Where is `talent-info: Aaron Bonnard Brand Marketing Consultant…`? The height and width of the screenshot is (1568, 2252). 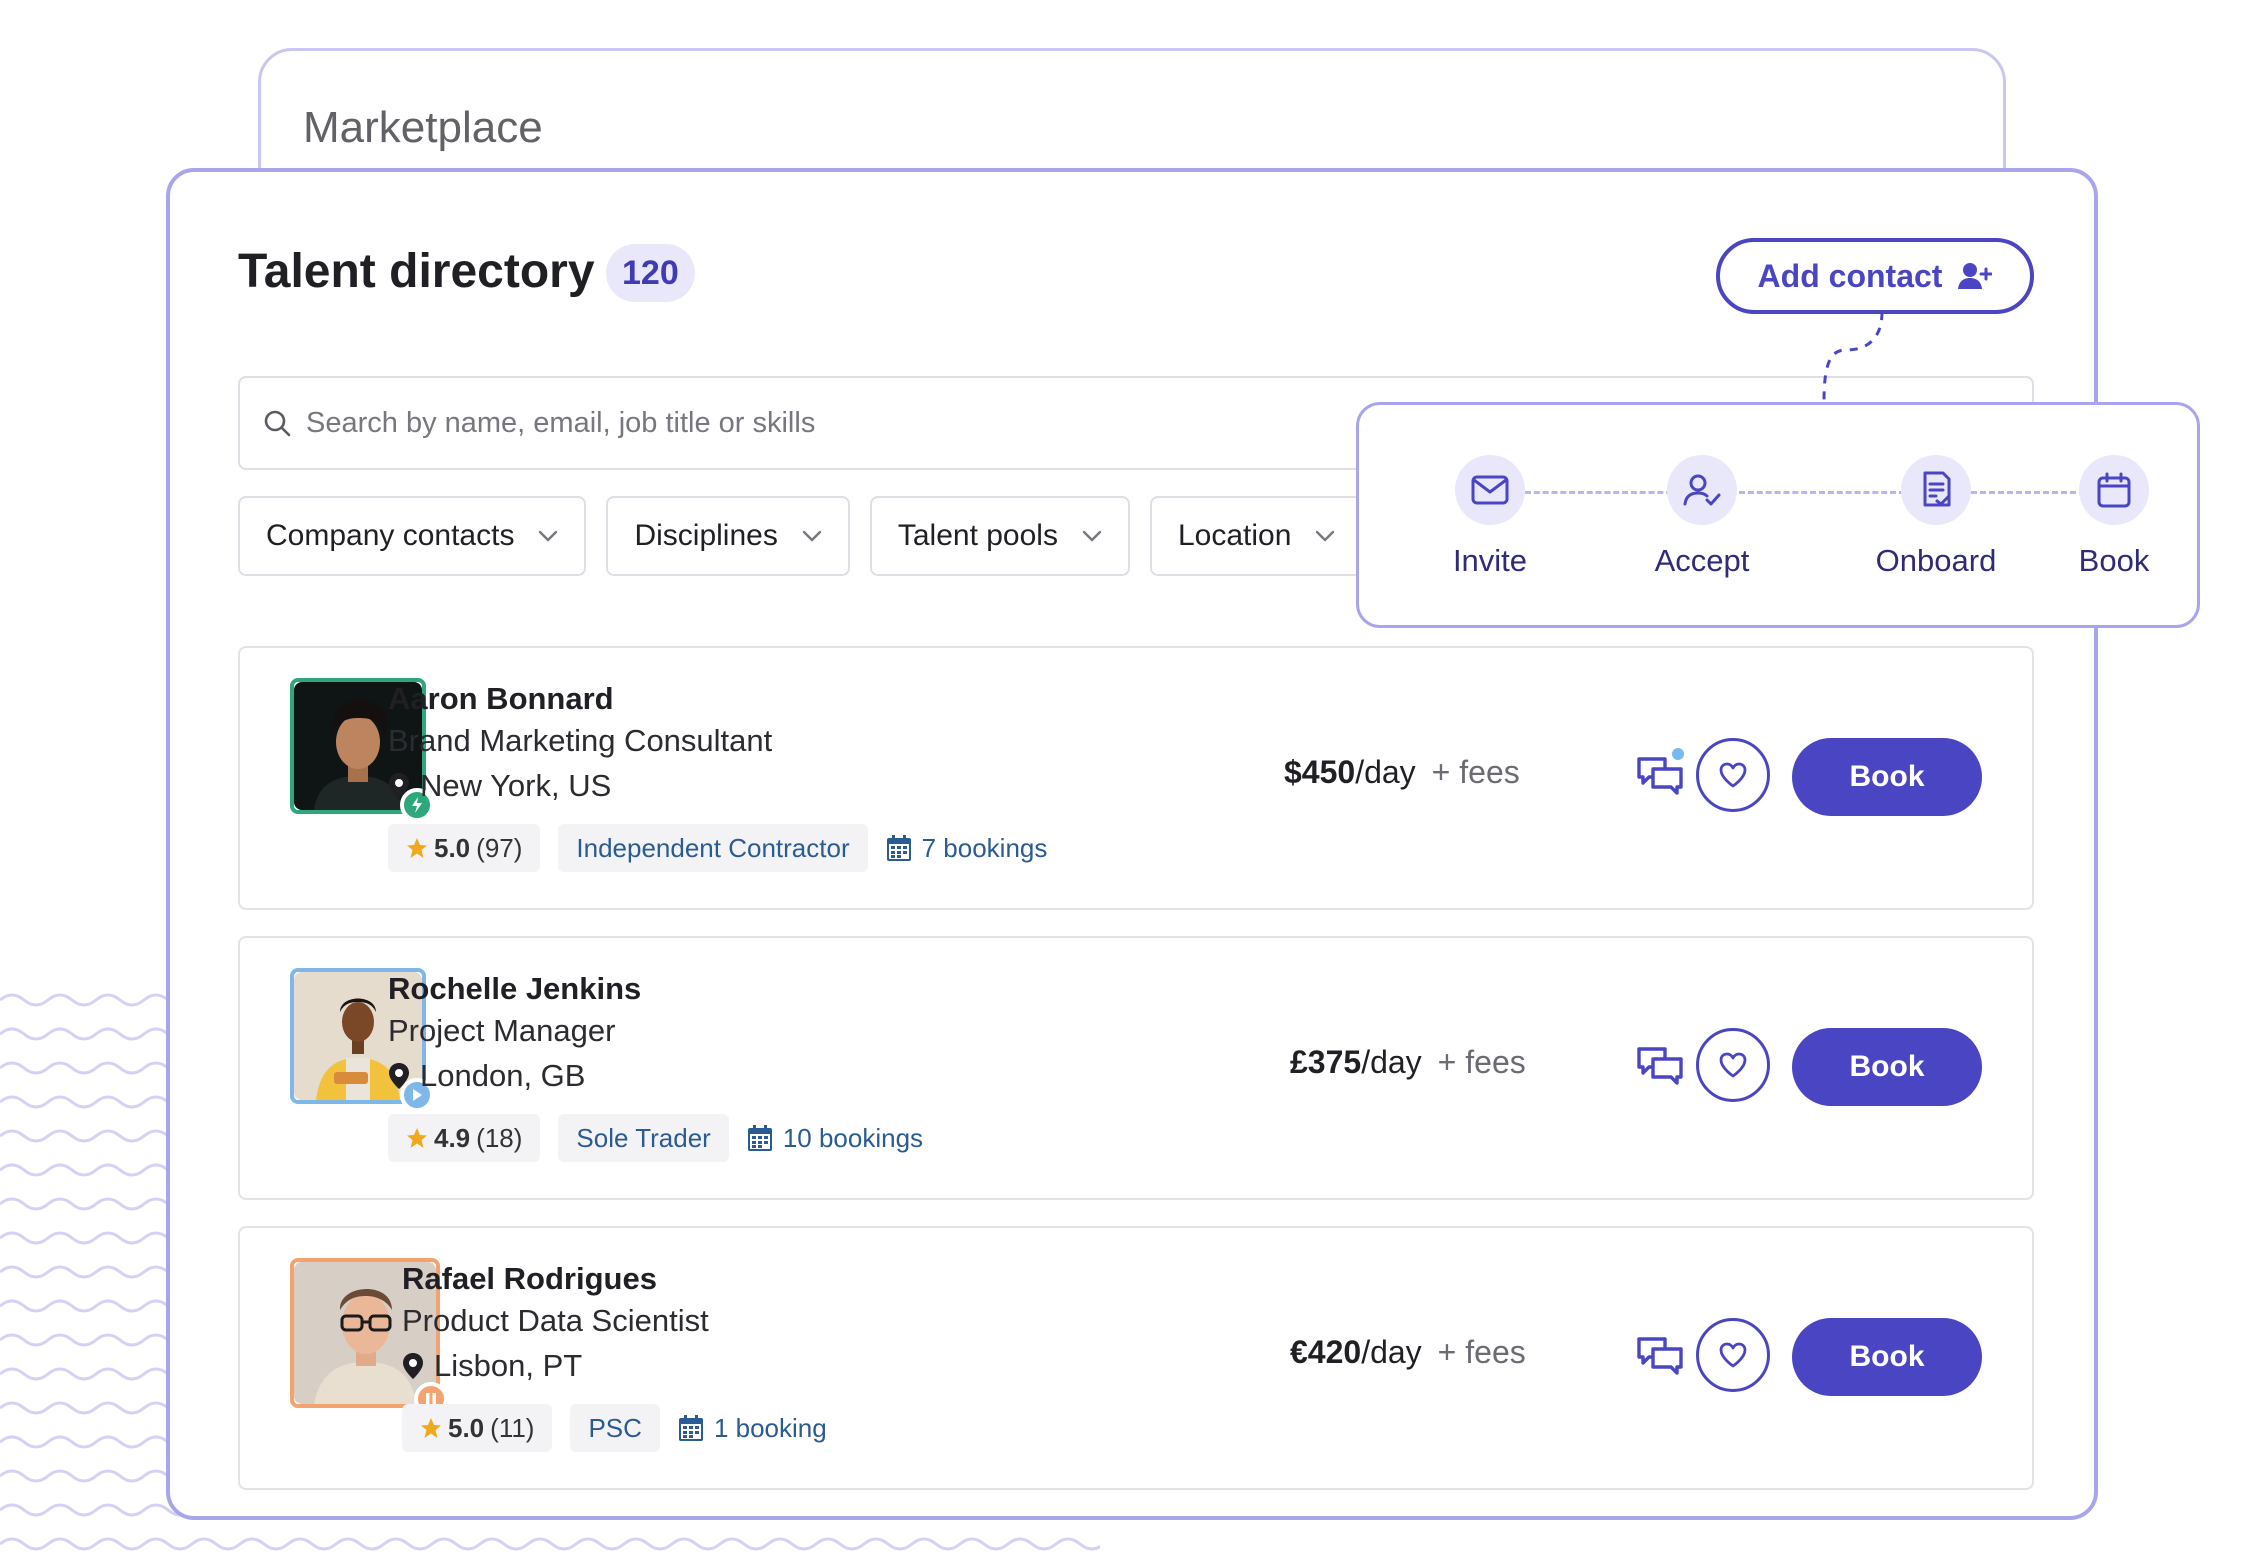
talent-info: Aaron Bonnard Brand Marketing Consultant… is located at coordinates (717, 775).